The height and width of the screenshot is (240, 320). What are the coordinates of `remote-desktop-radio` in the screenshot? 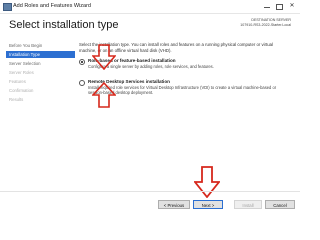 It's located at (82, 83).